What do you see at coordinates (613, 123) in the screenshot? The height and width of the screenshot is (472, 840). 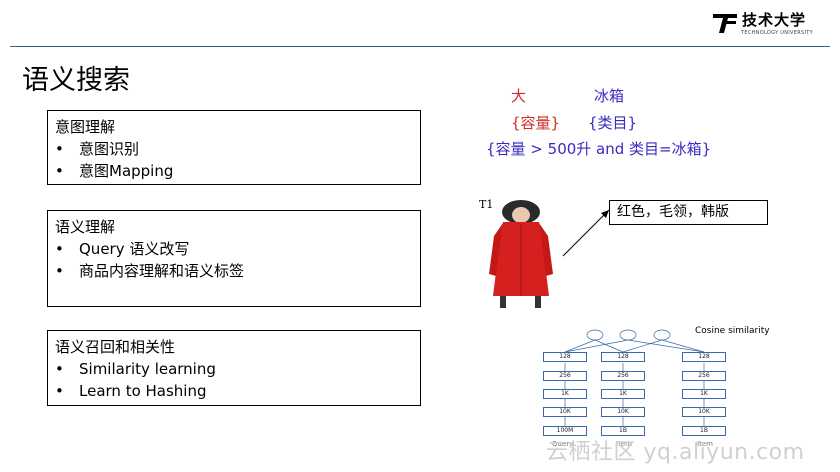 I see `tag-category: {类目}` at bounding box center [613, 123].